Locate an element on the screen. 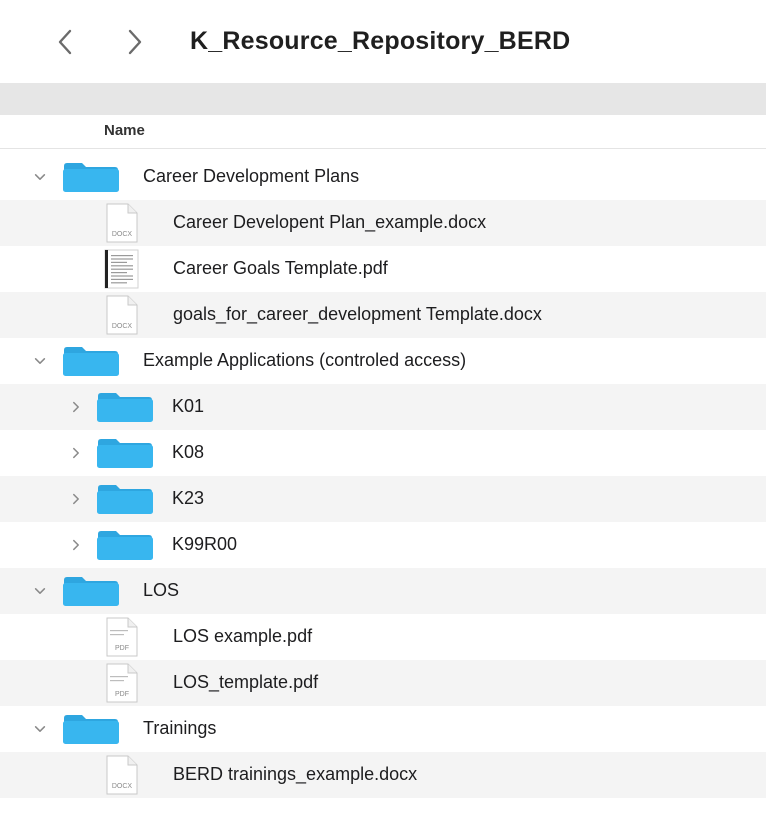 This screenshot has width=766, height=820. folder-name: Career Development Plans is located at coordinates (251, 176).